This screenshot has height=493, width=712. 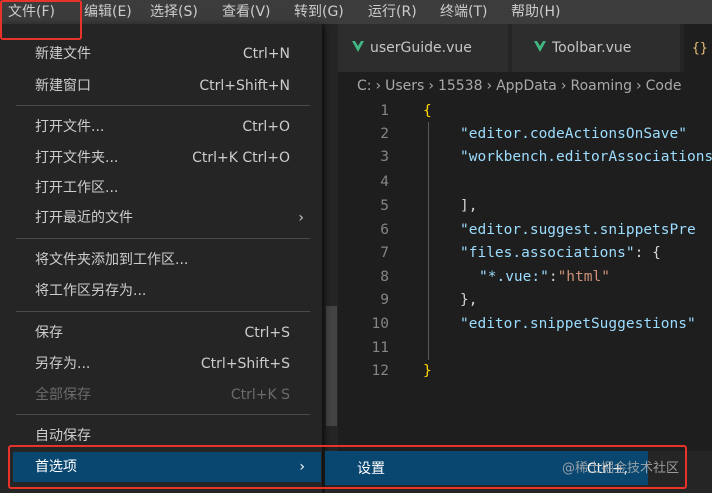 What do you see at coordinates (518, 348) in the screenshot?
I see `code-line: 11` at bounding box center [518, 348].